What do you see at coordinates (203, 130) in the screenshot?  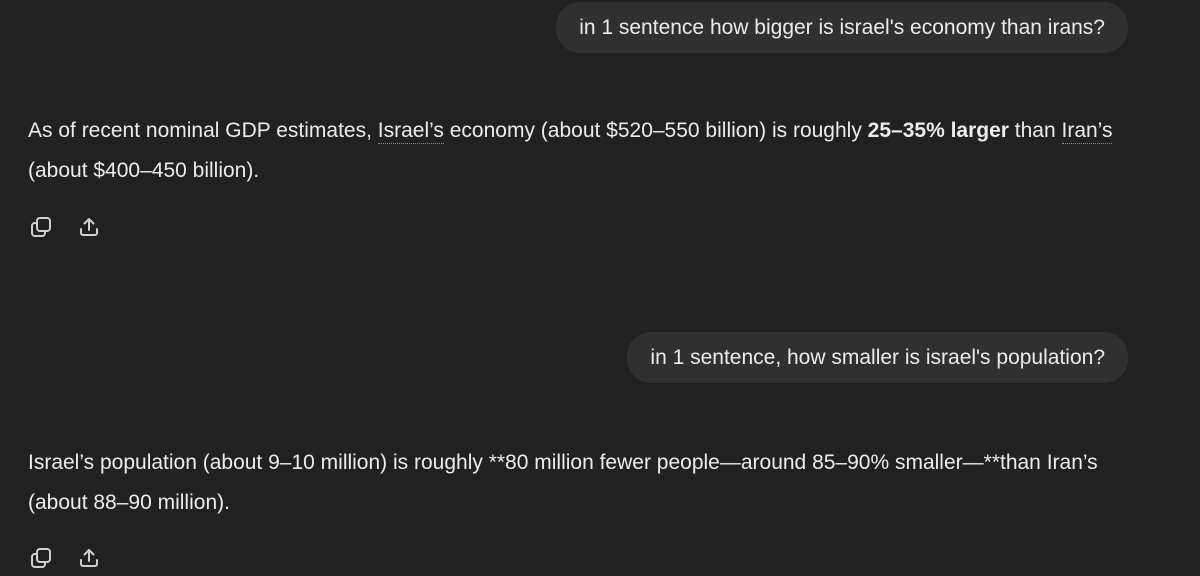 I see `message-text: As of recent nominal GDP estimates,` at bounding box center [203, 130].